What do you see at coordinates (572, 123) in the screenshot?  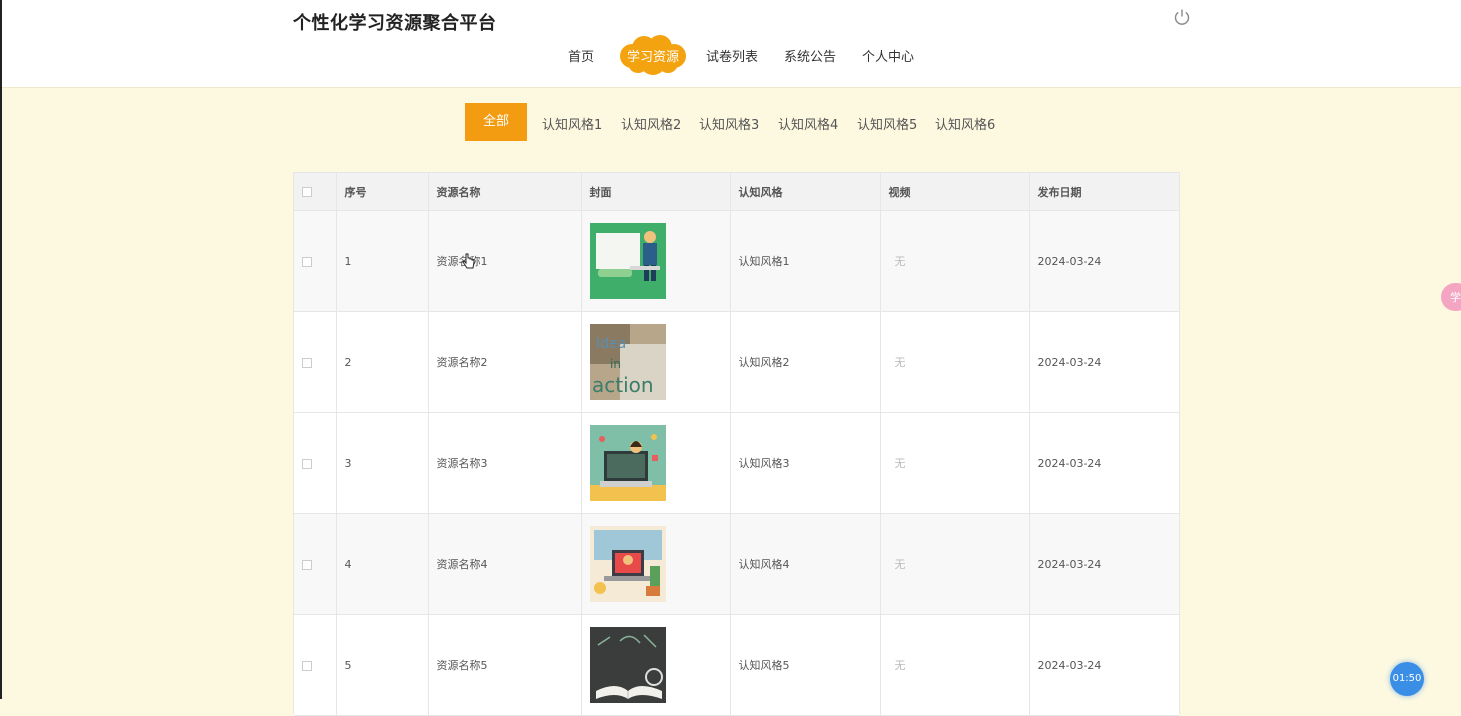 I see `filter-style-1: 认知风格1` at bounding box center [572, 123].